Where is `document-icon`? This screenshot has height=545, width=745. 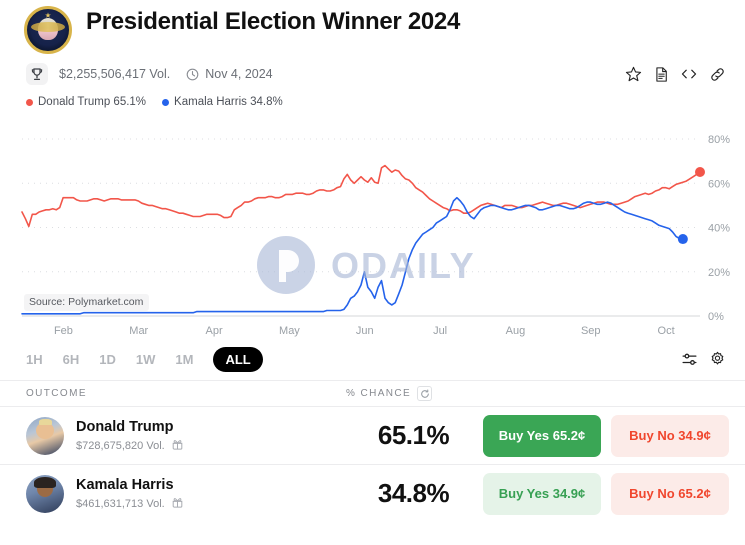 document-icon is located at coordinates (661, 74).